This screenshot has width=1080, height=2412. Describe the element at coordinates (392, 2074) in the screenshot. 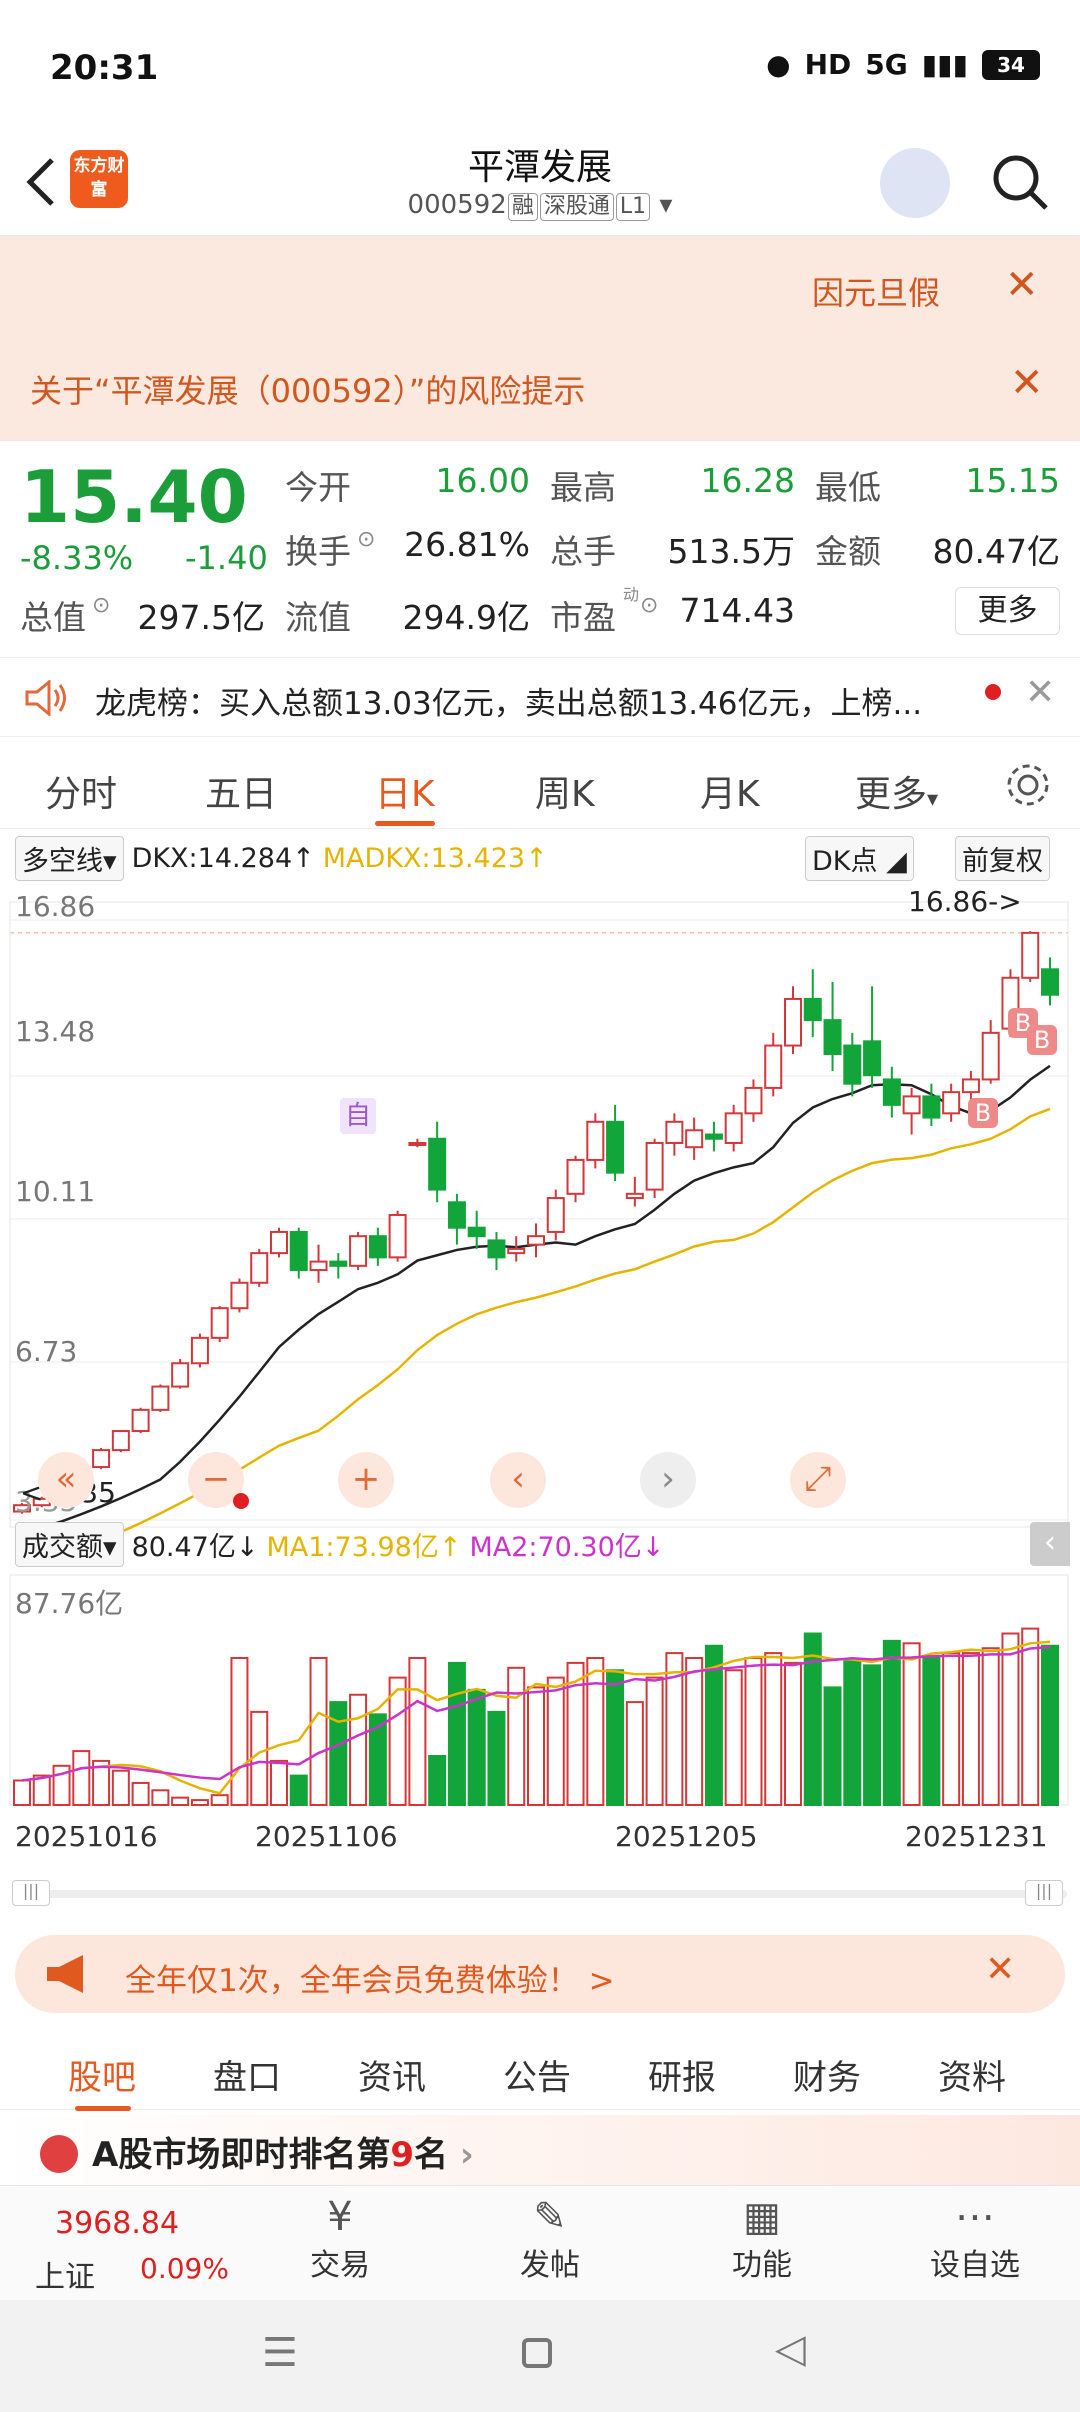

I see `tab-news: 资讯` at that location.